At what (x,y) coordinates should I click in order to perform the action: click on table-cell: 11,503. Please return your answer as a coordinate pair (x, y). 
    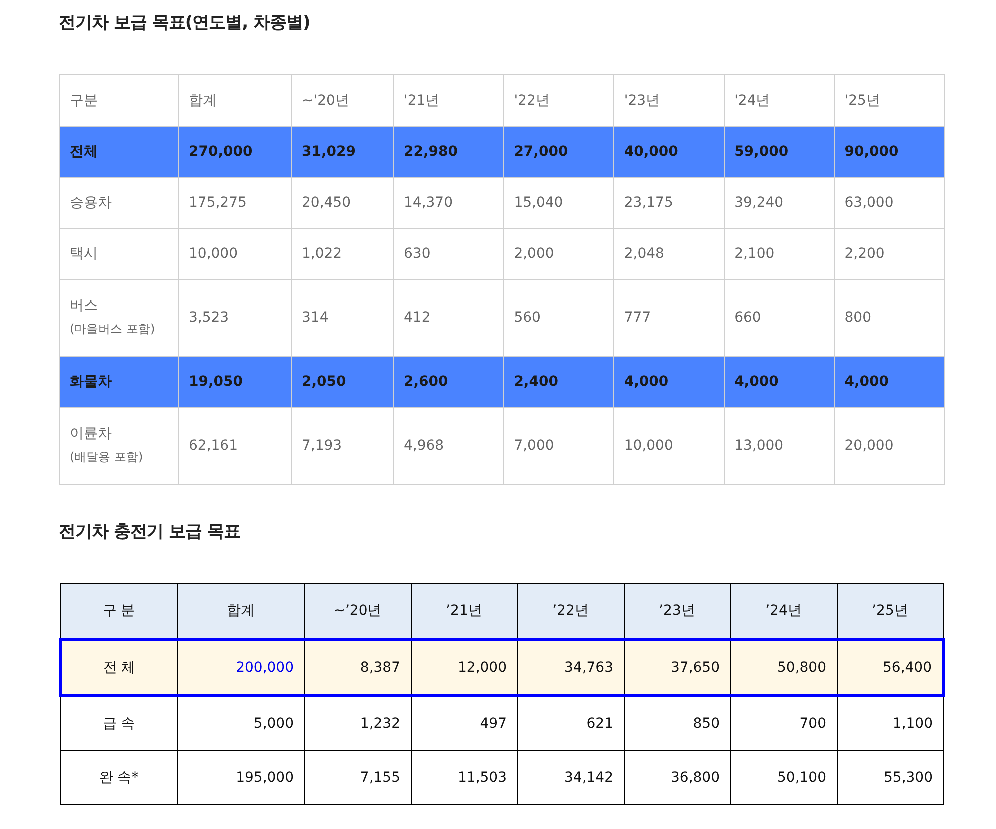
    Looking at the image, I should click on (464, 777).